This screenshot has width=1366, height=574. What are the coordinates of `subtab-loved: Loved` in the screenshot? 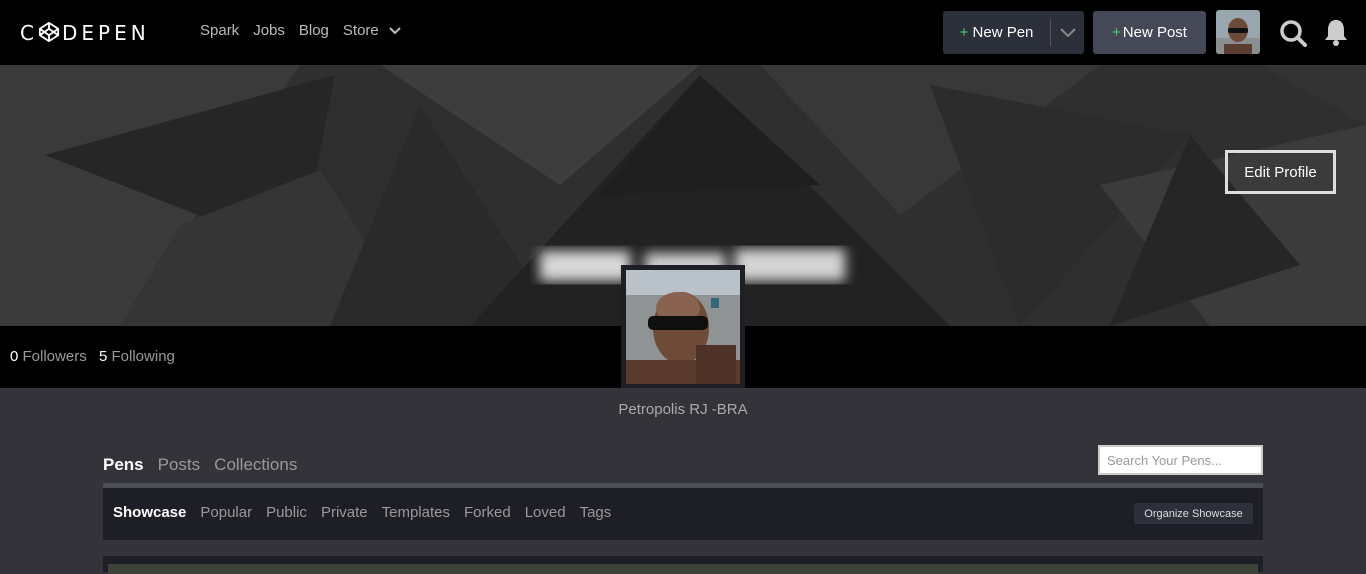 It's located at (545, 512).